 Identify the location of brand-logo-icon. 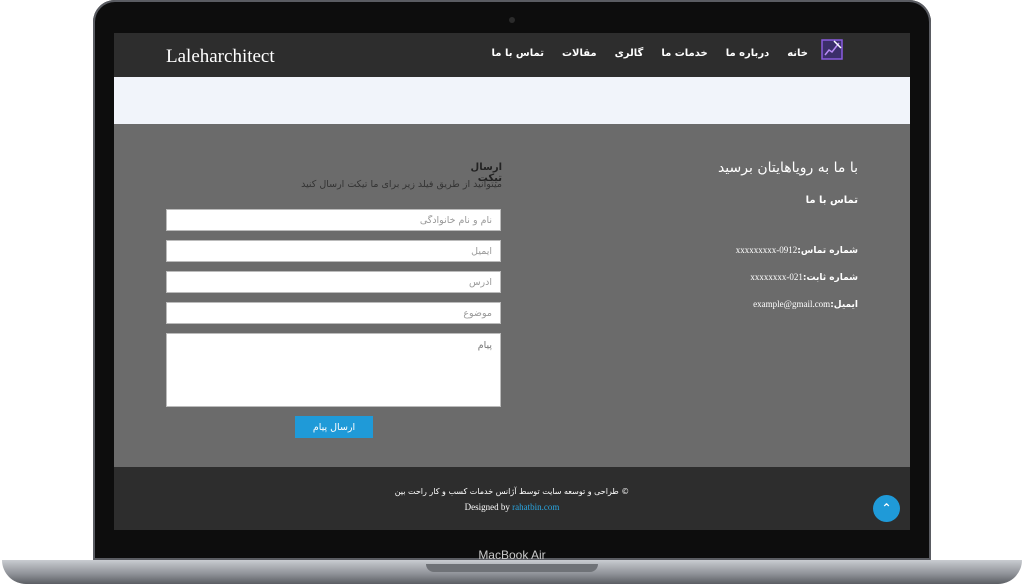
(832, 49).